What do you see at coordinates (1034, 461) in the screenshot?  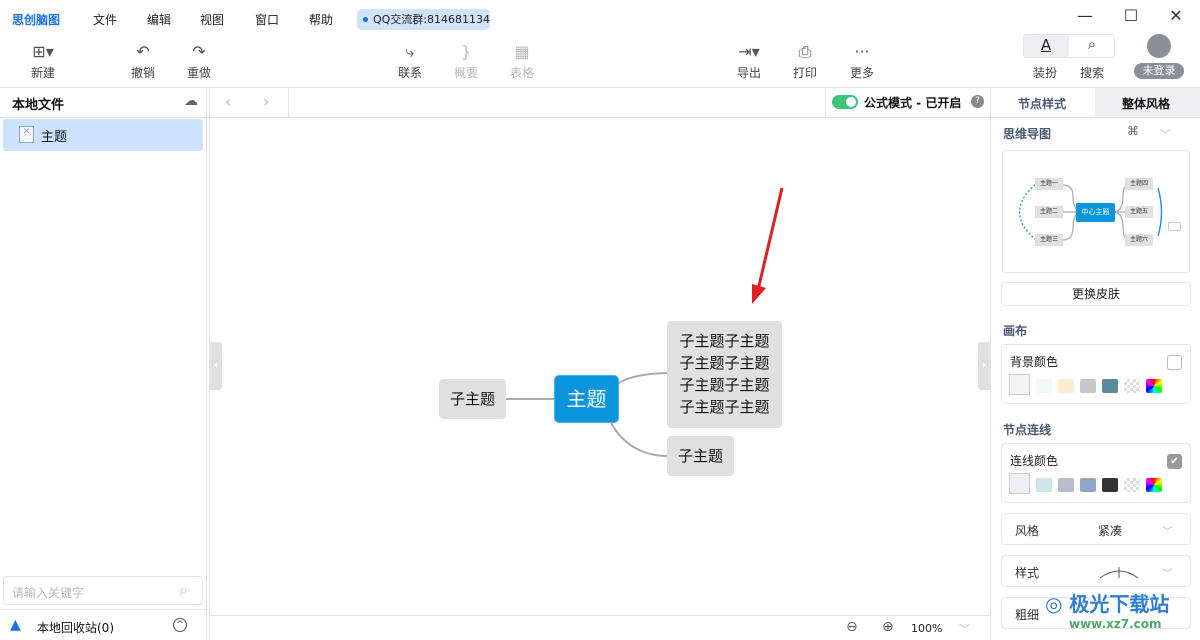 I see `line-color-label: 连线颜色` at bounding box center [1034, 461].